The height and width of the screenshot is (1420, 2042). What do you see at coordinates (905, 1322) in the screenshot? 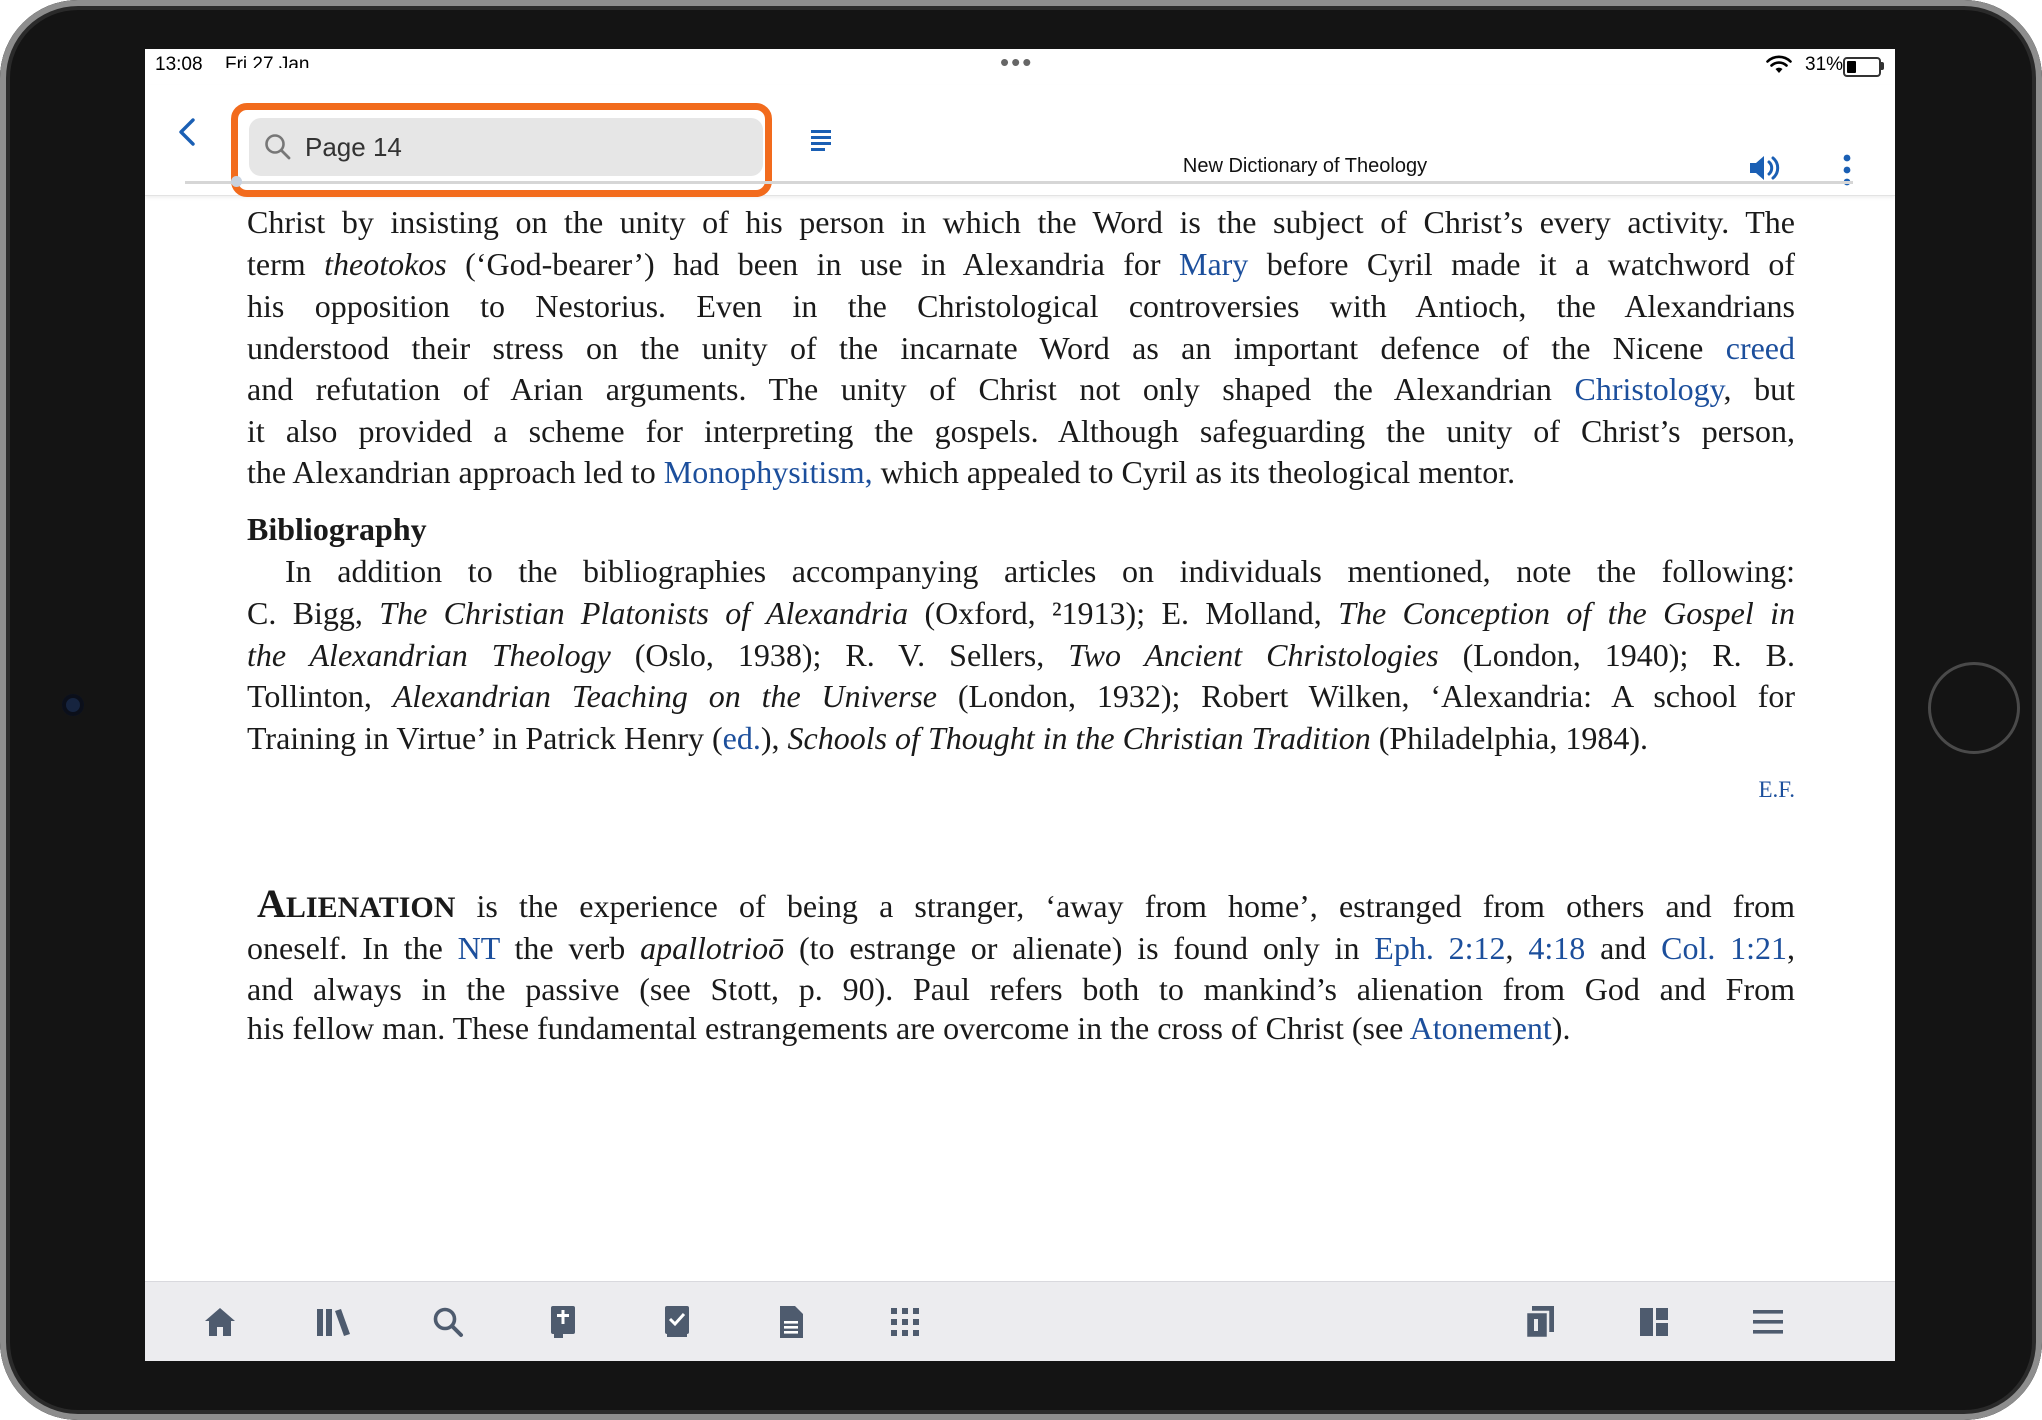
I see `apps-grid-icon` at bounding box center [905, 1322].